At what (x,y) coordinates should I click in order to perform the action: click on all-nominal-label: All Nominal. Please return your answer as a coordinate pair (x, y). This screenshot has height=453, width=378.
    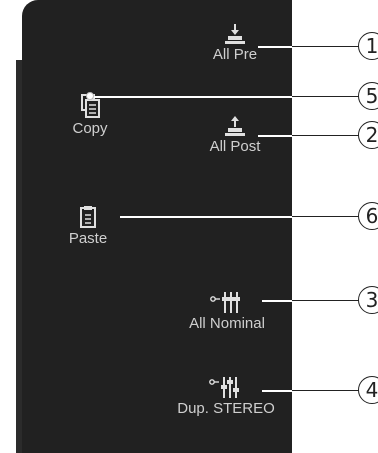
    Looking at the image, I should click on (227, 323).